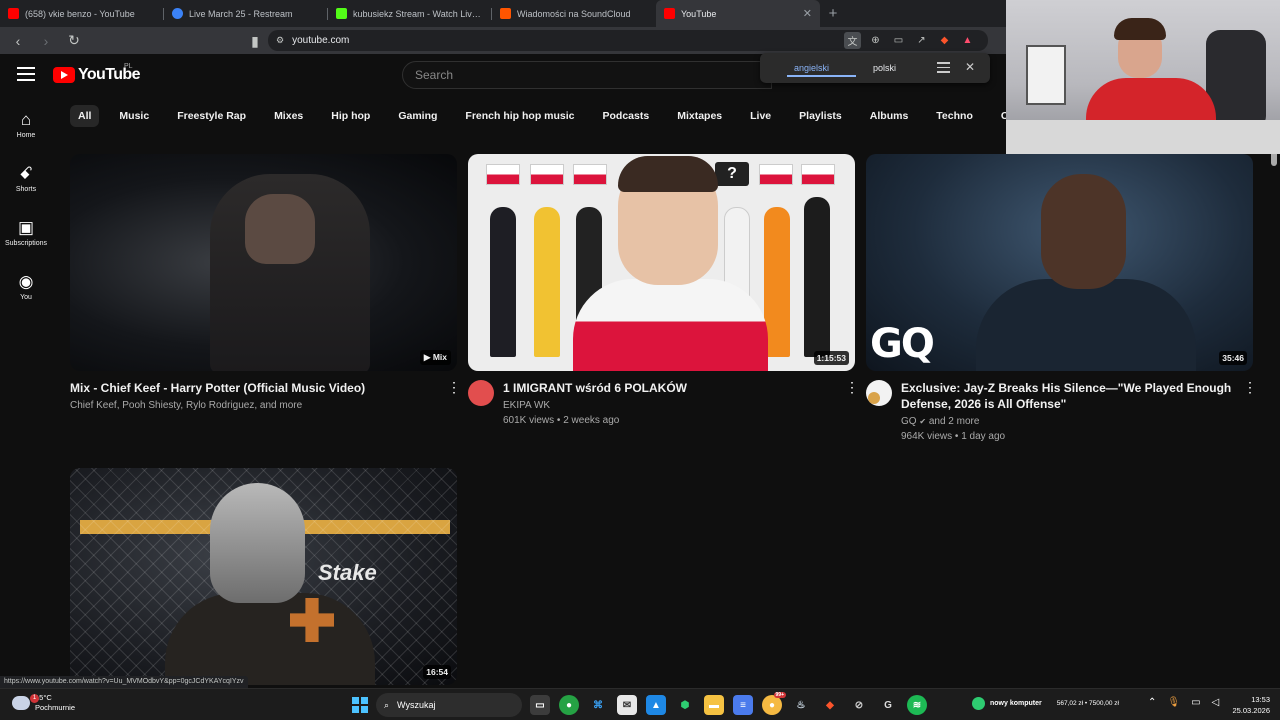 This screenshot has width=1280, height=720. I want to click on browser-tab: kubusiekz Stream - Watch Live on Ki, so click(410, 13).